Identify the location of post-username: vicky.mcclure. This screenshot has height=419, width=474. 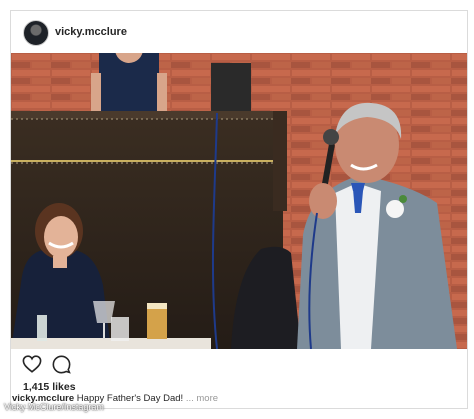
(91, 32).